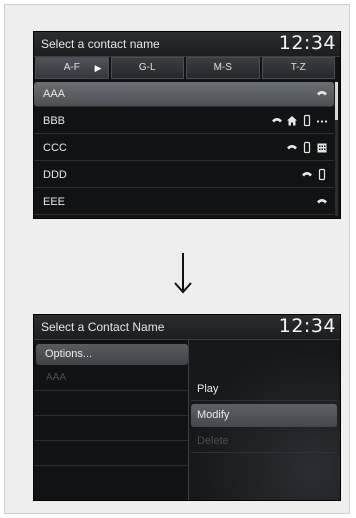  What do you see at coordinates (336, 149) in the screenshot?
I see `scrollbar` at bounding box center [336, 149].